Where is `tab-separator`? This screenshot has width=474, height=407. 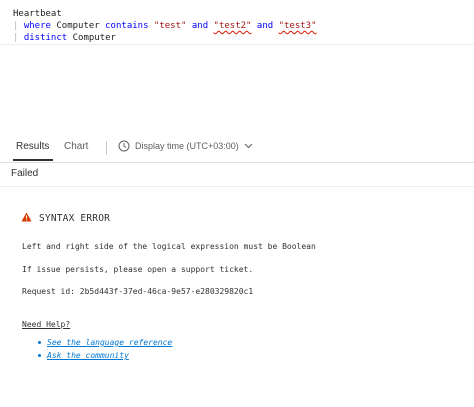 tab-separator is located at coordinates (106, 148).